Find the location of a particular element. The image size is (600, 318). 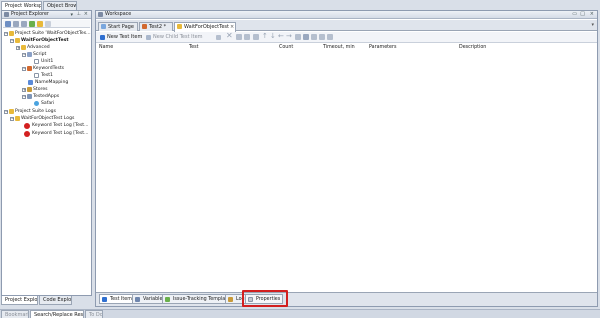

move-up-icon: ↑ is located at coordinates (265, 36).